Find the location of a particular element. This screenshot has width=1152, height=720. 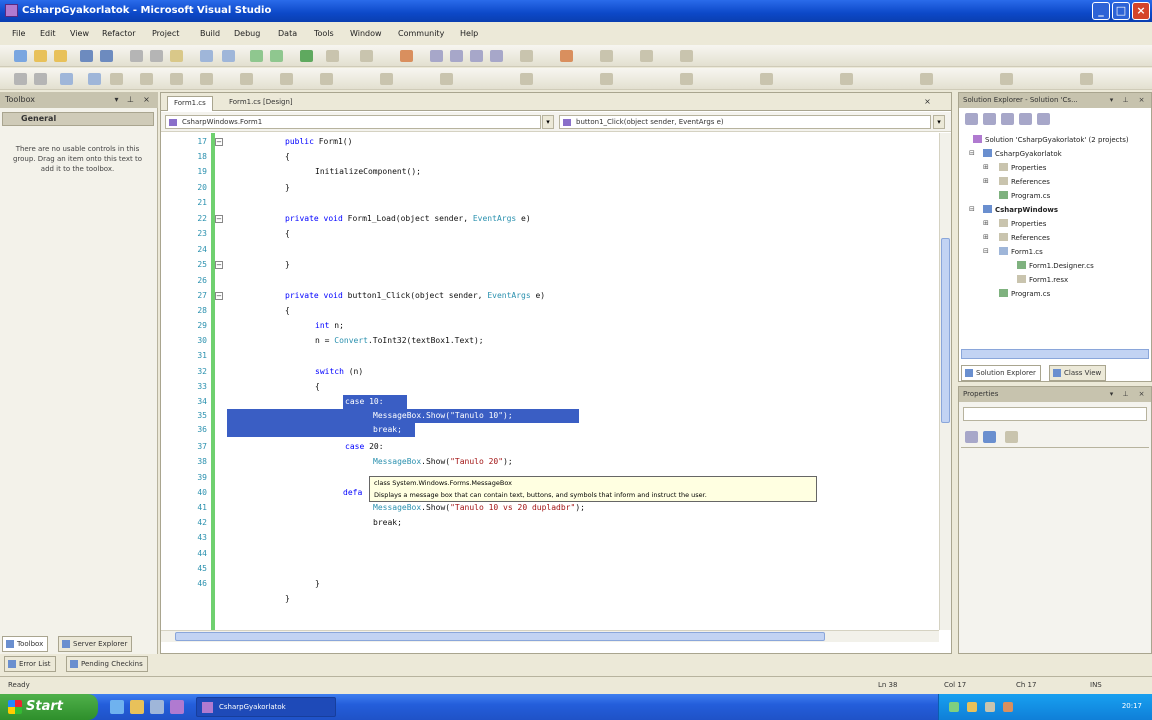

menu-data: Data is located at coordinates (287, 33).